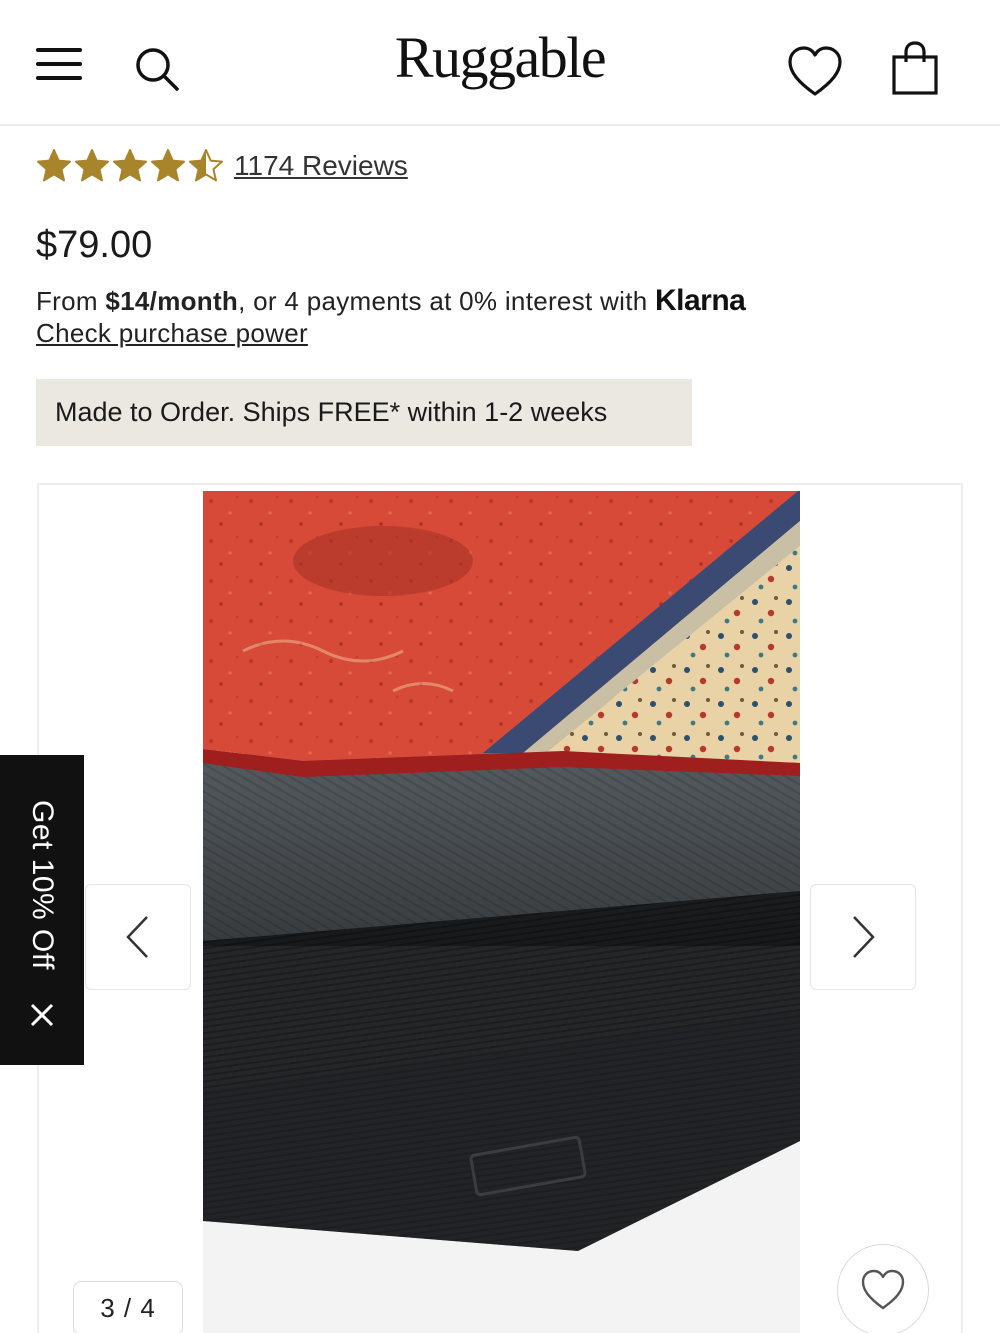  Describe the element at coordinates (172, 301) in the screenshot. I see `financing-monthly: $14/month` at that location.